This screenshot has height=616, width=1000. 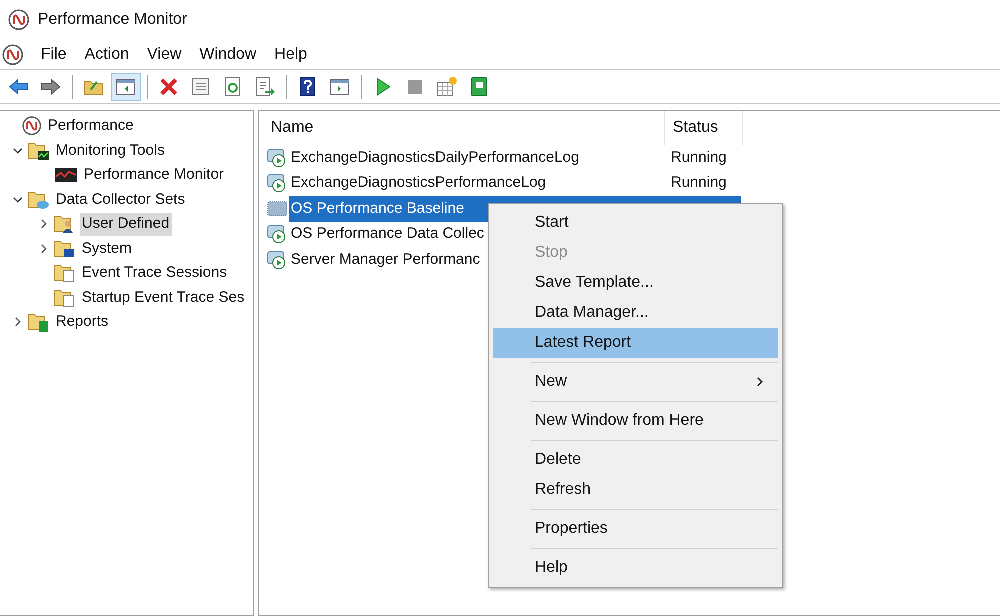 I want to click on context-menu-item: Start, so click(x=635, y=223).